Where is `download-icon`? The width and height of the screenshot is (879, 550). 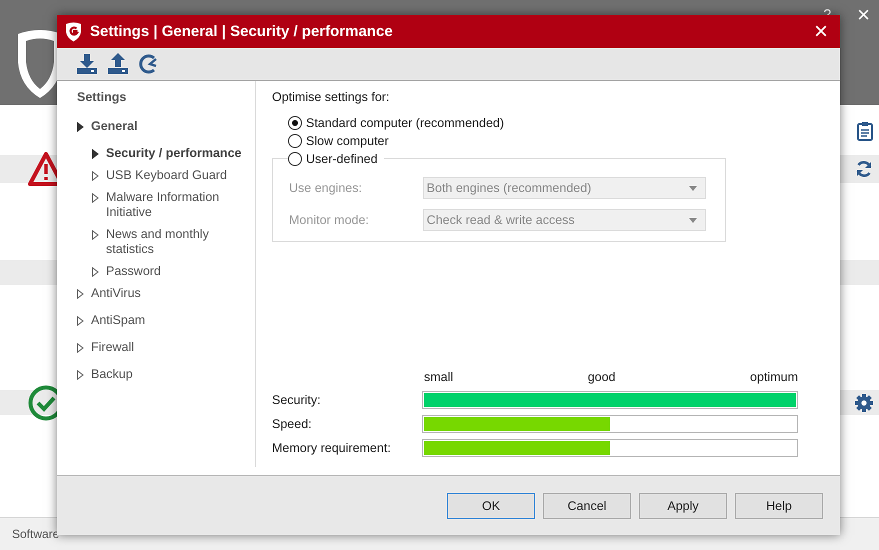 download-icon is located at coordinates (87, 64).